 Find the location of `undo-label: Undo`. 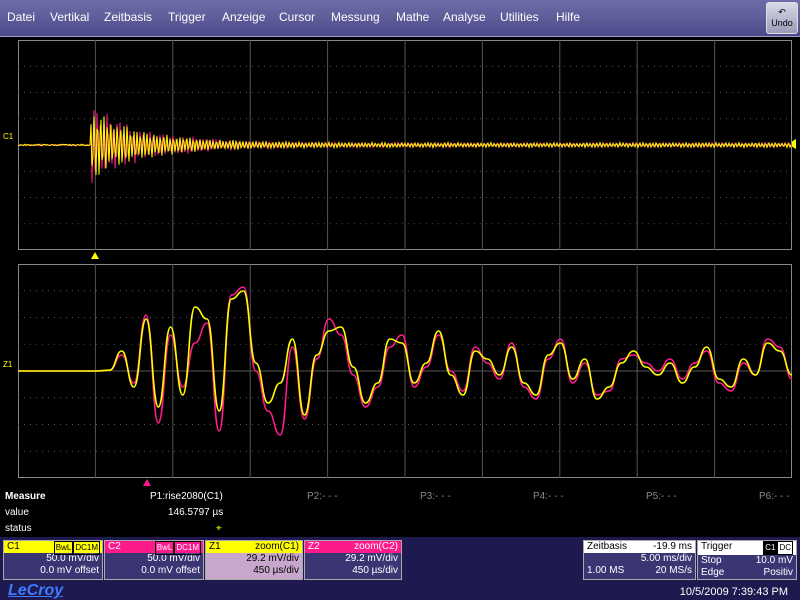

undo-label: Undo is located at coordinates (782, 23).